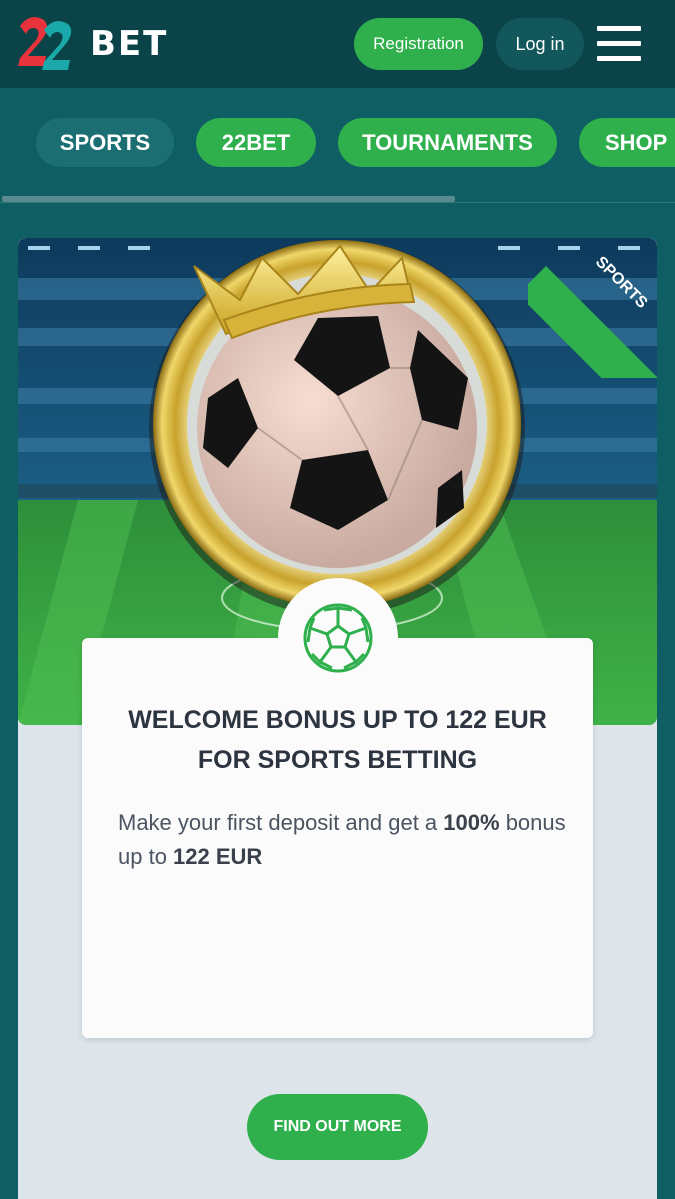 The width and height of the screenshot is (675, 1199). Describe the element at coordinates (337, 202) in the screenshot. I see `tabs-divider` at that location.